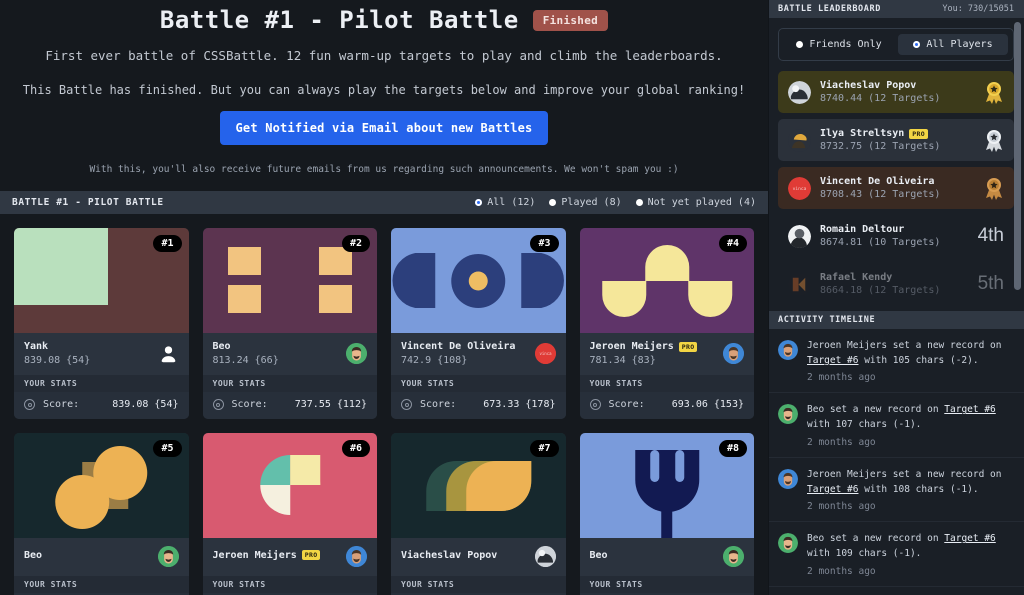 The height and width of the screenshot is (595, 1024). I want to click on target-card: #6 Jeroen Meijers PRO YOUR STATS, so click(289, 514).